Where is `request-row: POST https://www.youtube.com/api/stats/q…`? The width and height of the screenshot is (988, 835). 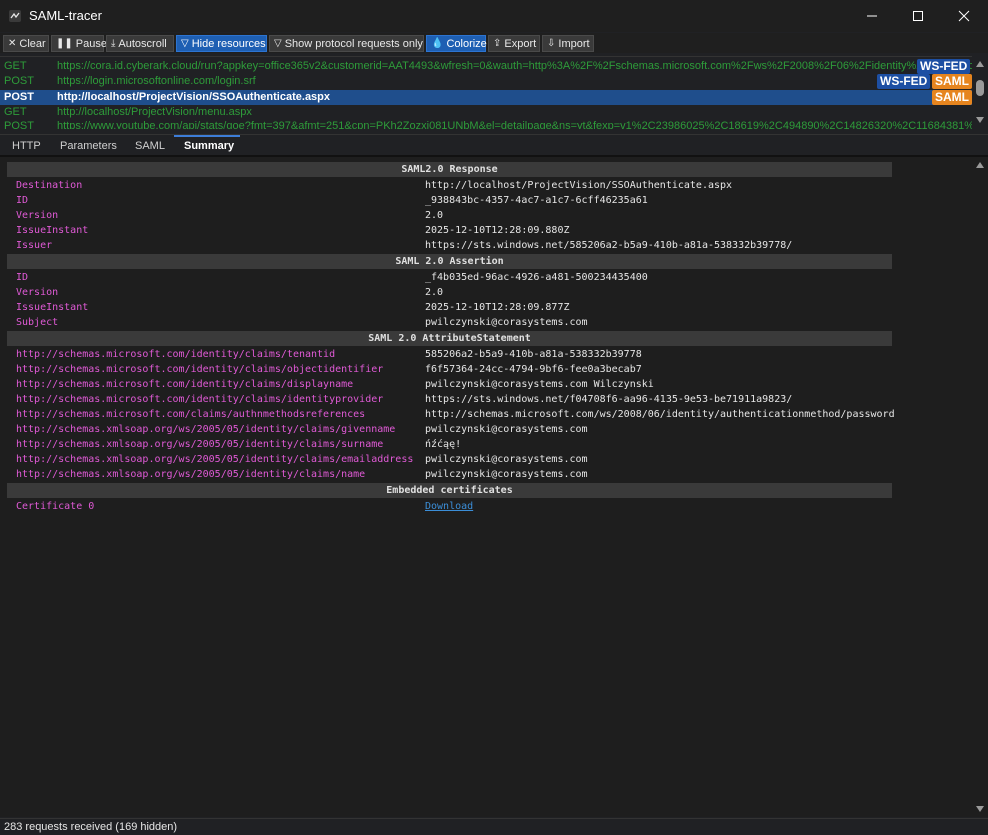
request-row: POST https://www.youtube.com/api/stats/q… is located at coordinates (486, 124).